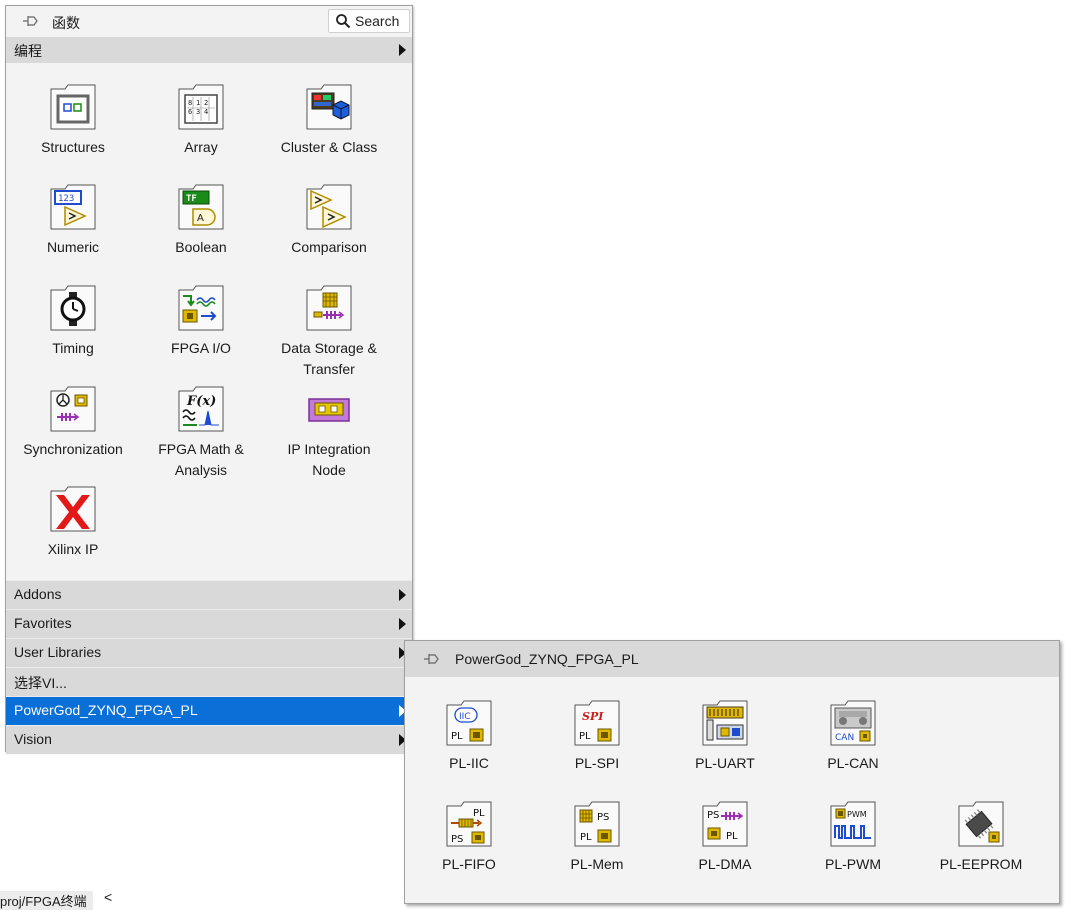 The width and height of the screenshot is (1065, 910). I want to click on subpalette-item-label: PL-SPI, so click(597, 763).